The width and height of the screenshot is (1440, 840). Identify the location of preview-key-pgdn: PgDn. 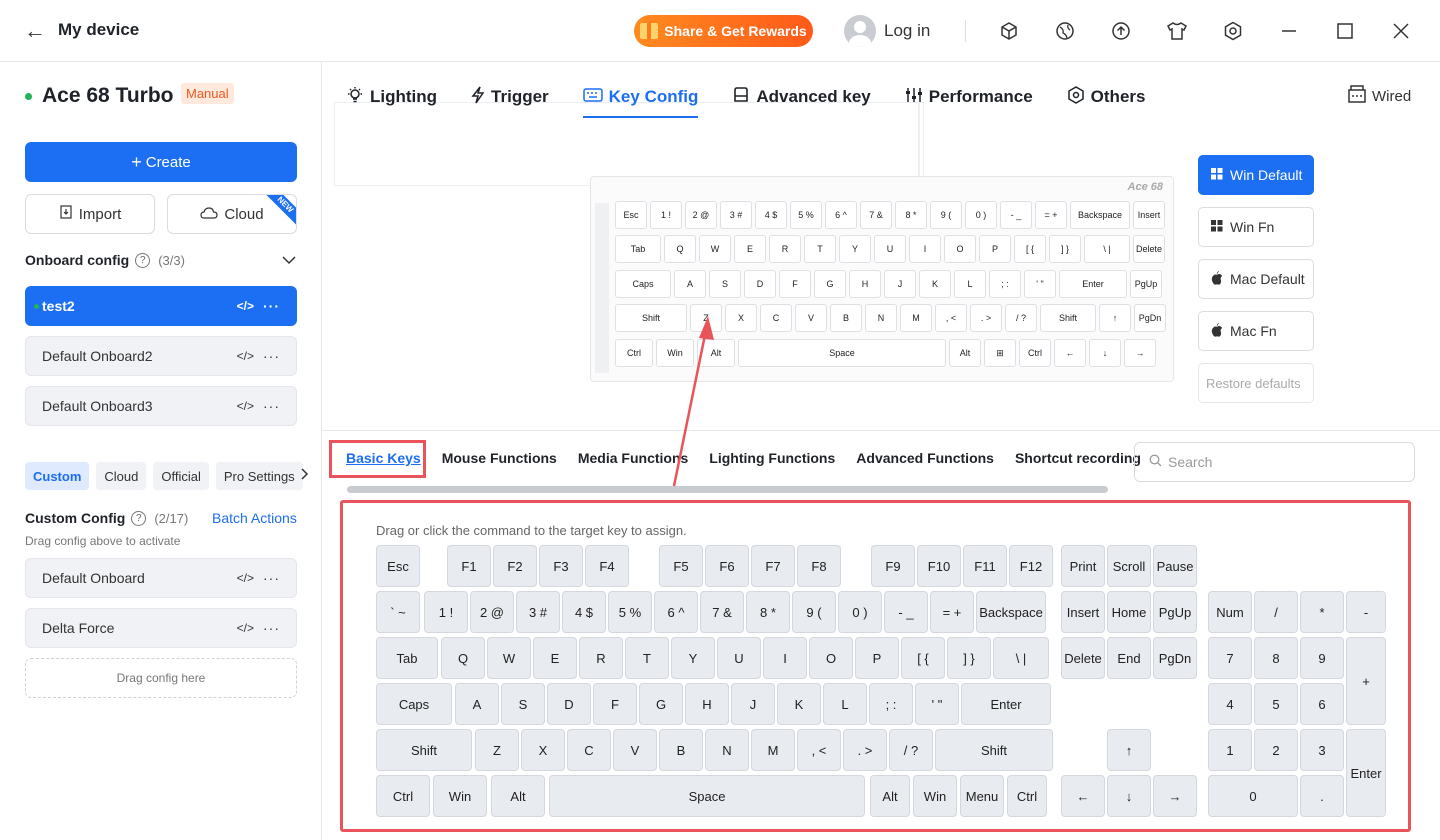
(1150, 318).